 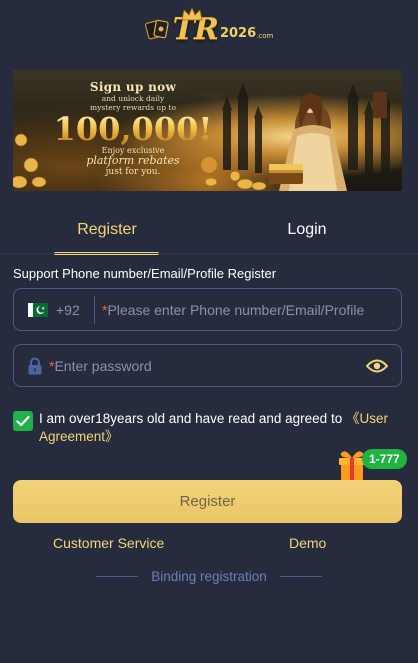 What do you see at coordinates (307, 230) in the screenshot?
I see `tab-login: Login` at bounding box center [307, 230].